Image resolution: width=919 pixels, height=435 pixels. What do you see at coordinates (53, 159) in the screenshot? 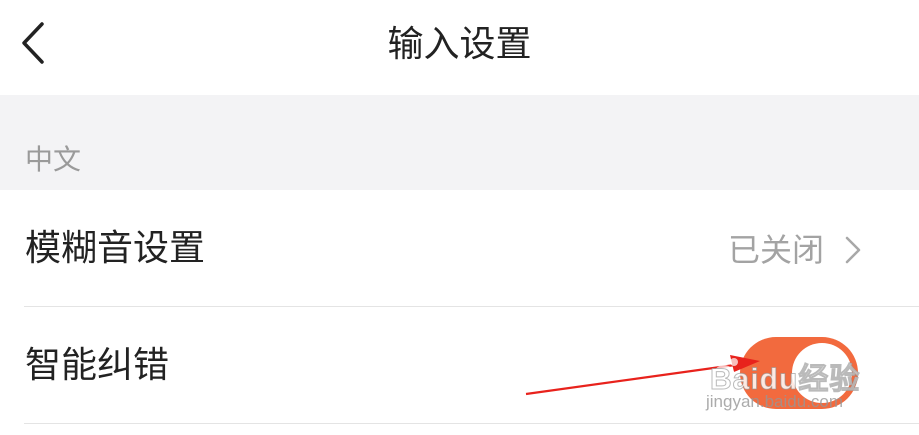
I see `section-title: 中文` at bounding box center [53, 159].